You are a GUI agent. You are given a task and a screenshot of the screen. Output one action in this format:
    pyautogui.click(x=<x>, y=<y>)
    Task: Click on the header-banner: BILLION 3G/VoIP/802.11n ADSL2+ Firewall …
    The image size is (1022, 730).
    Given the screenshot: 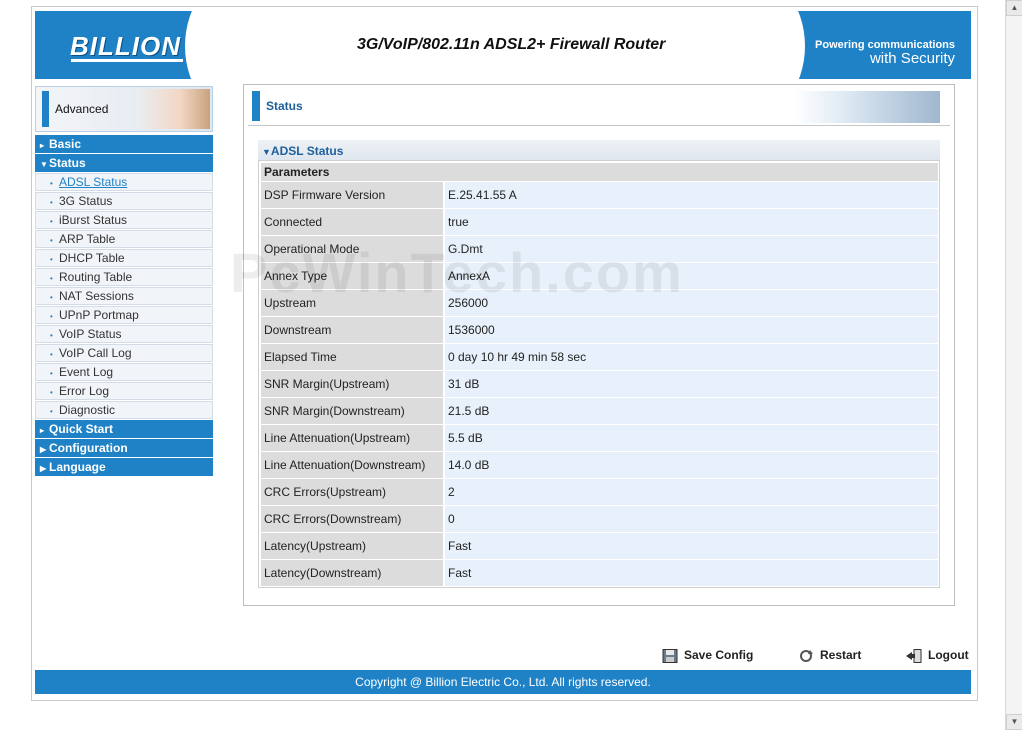 What is the action you would take?
    pyautogui.click(x=503, y=45)
    